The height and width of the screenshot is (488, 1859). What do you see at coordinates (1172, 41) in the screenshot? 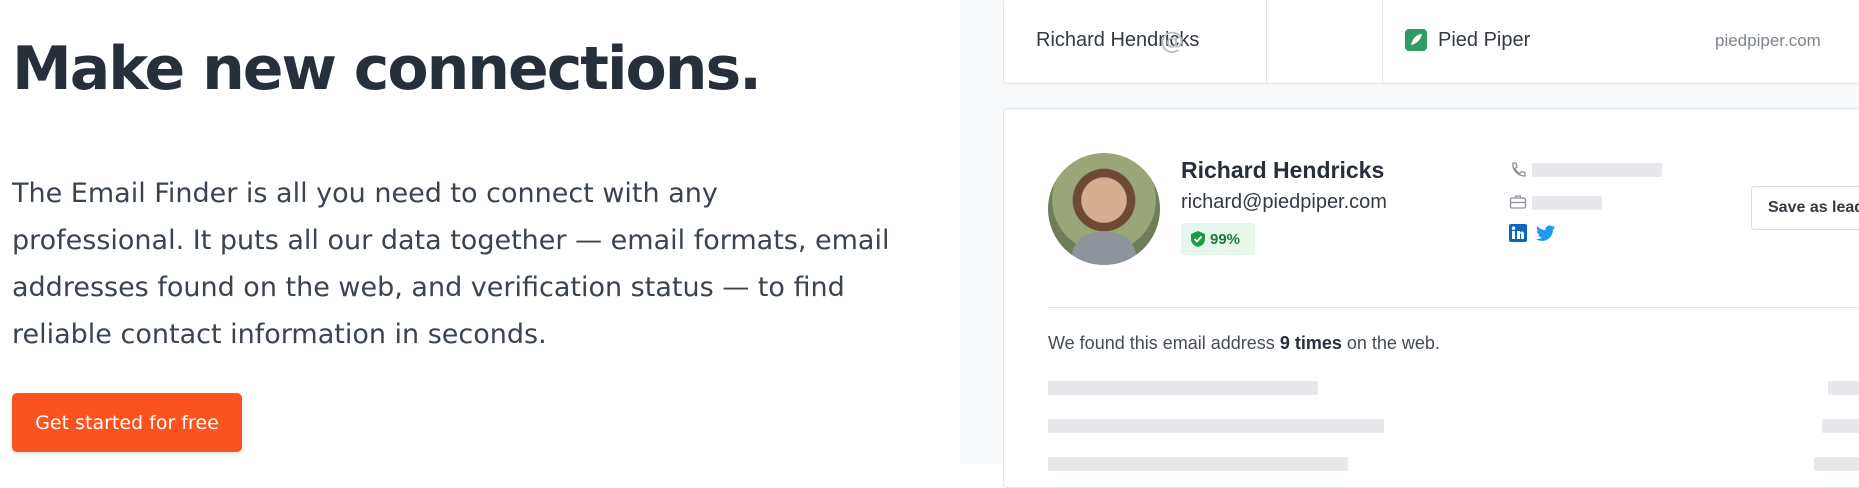
I see `at-icon: @` at bounding box center [1172, 41].